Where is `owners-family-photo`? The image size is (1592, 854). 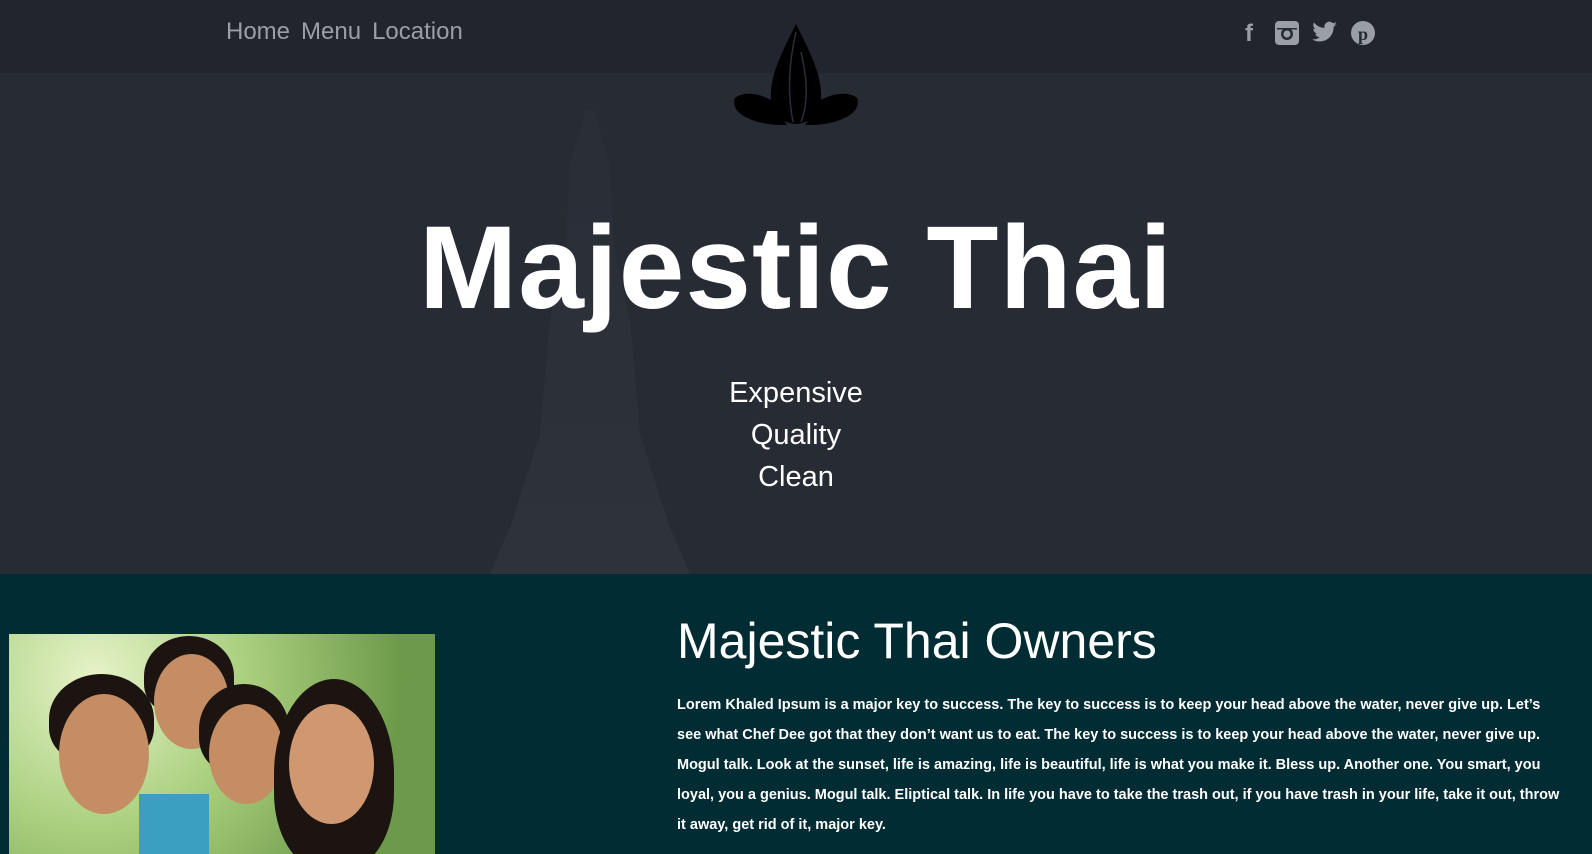 owners-family-photo is located at coordinates (222, 744).